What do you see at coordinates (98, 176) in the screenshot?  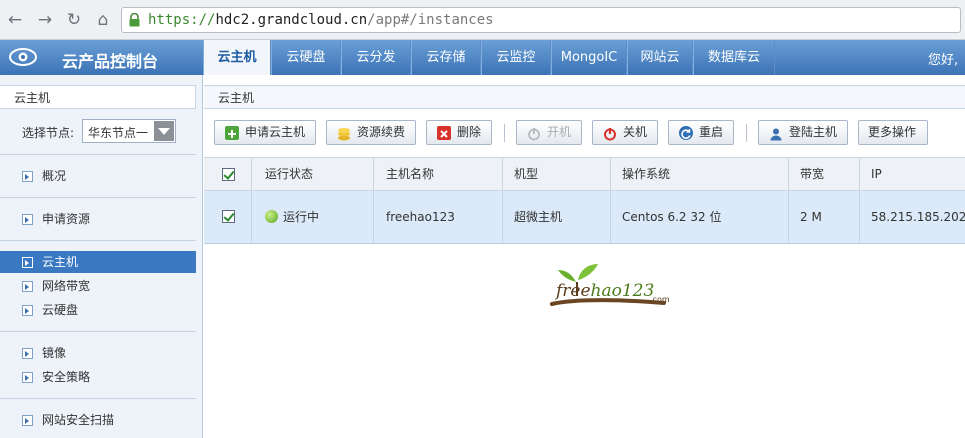 I see `sidebar-item-overview: 概况` at bounding box center [98, 176].